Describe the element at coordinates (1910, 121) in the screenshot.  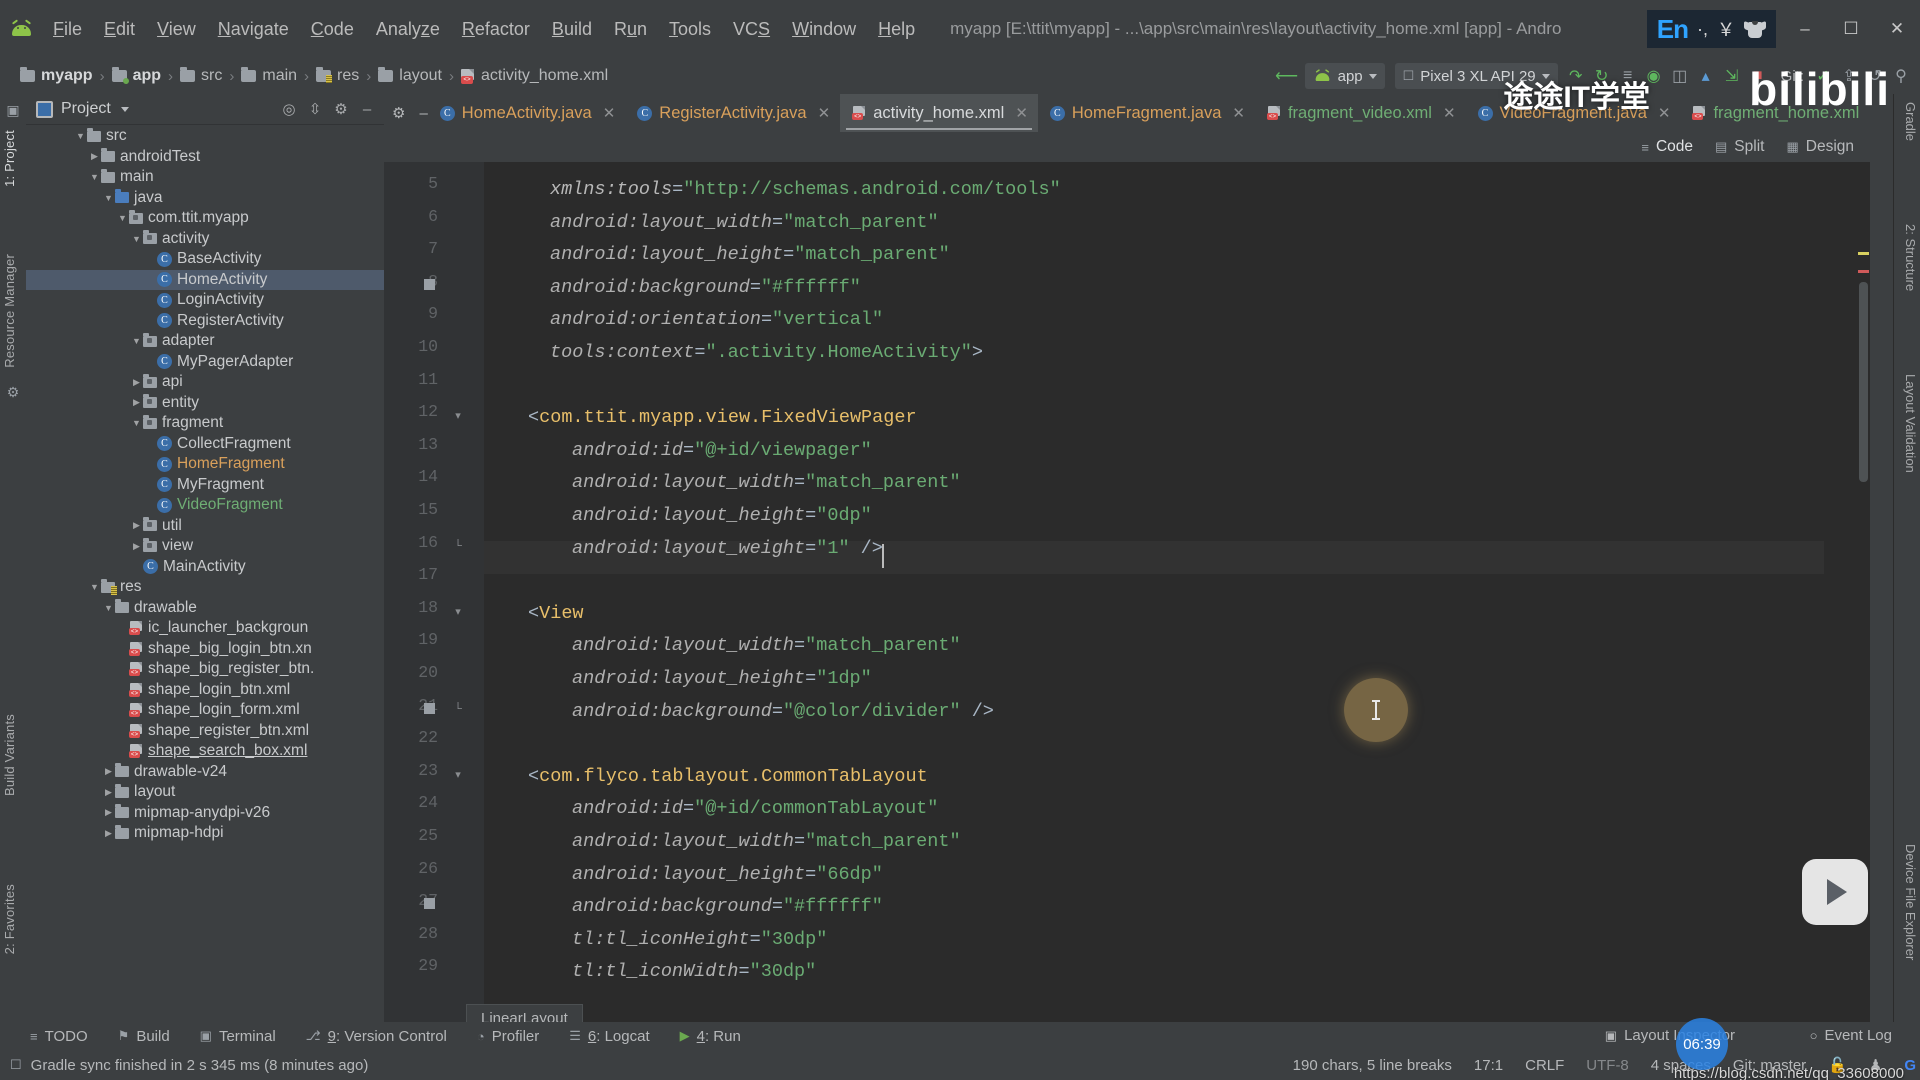
I see `tool-window-gradle: Gradle` at that location.